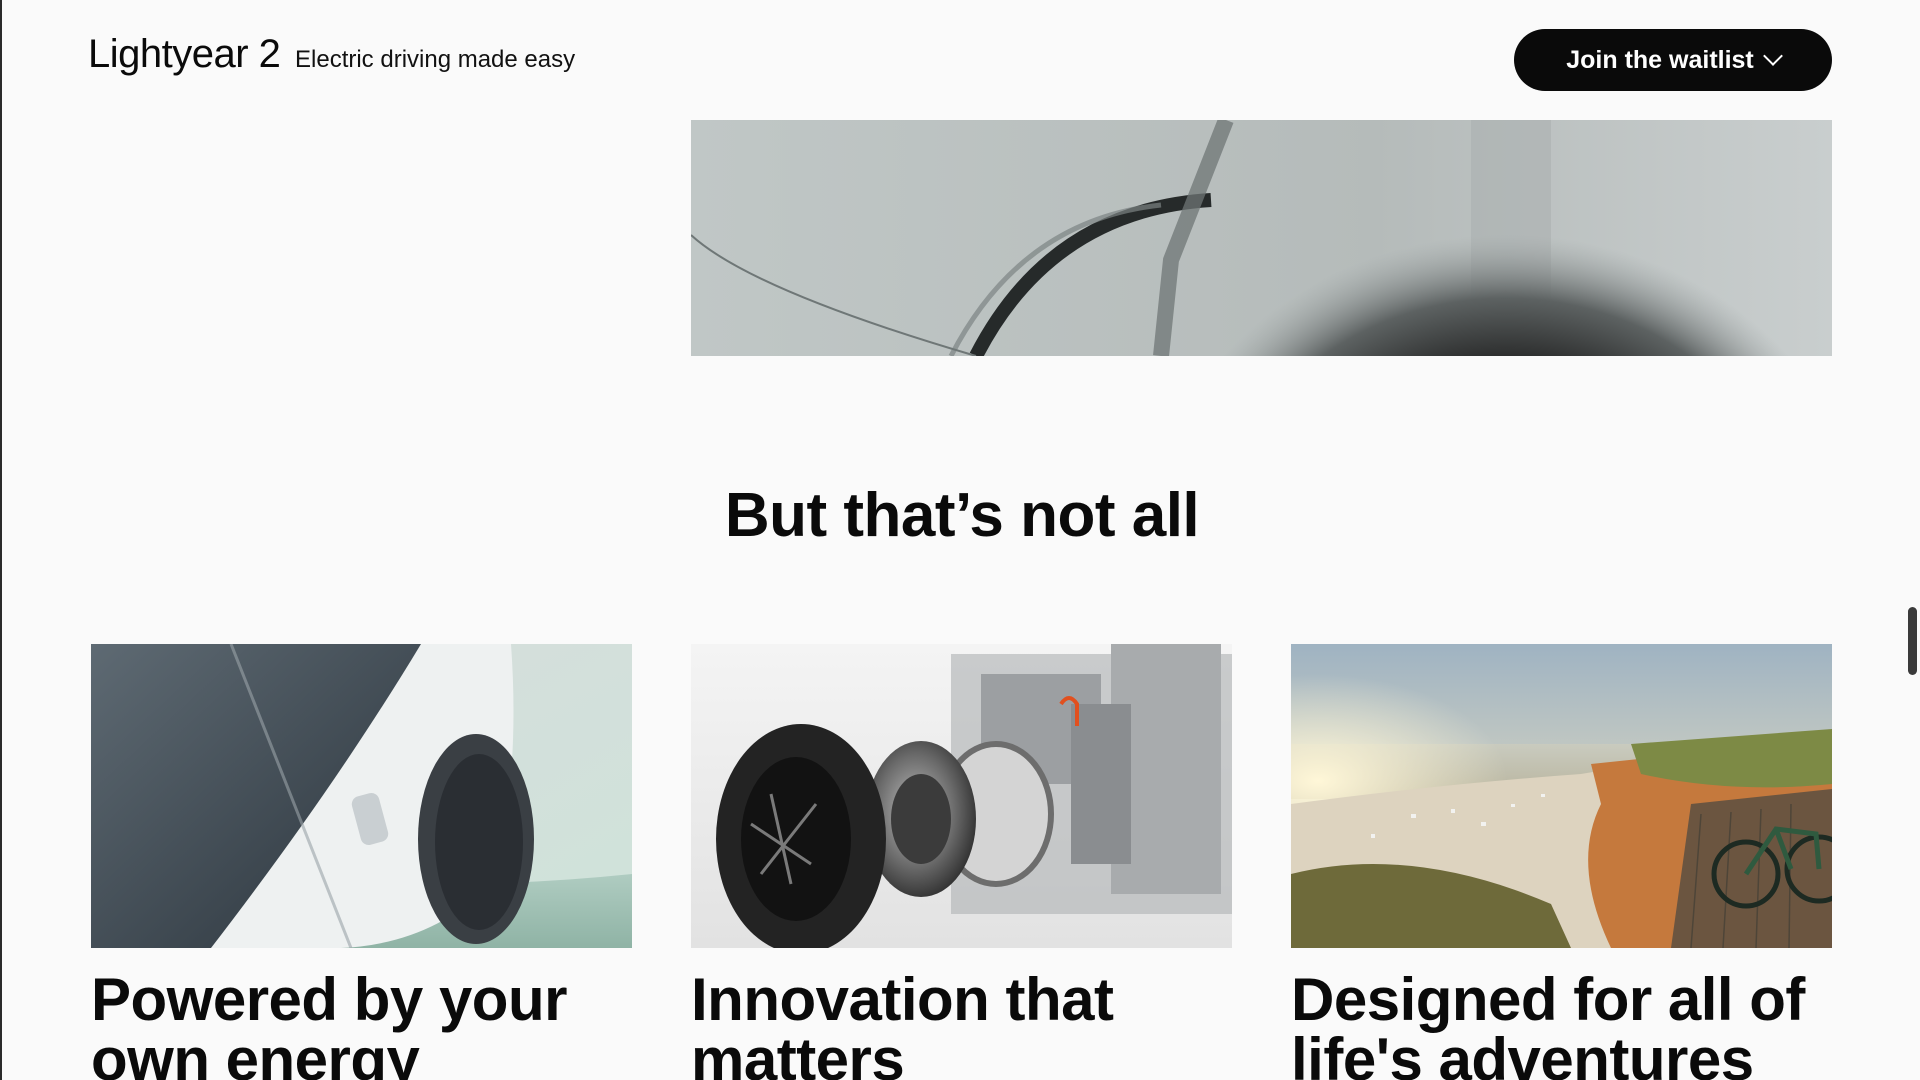 The image size is (1920, 1080). Describe the element at coordinates (1561, 796) in the screenshot. I see `beach-cliff-image` at that location.